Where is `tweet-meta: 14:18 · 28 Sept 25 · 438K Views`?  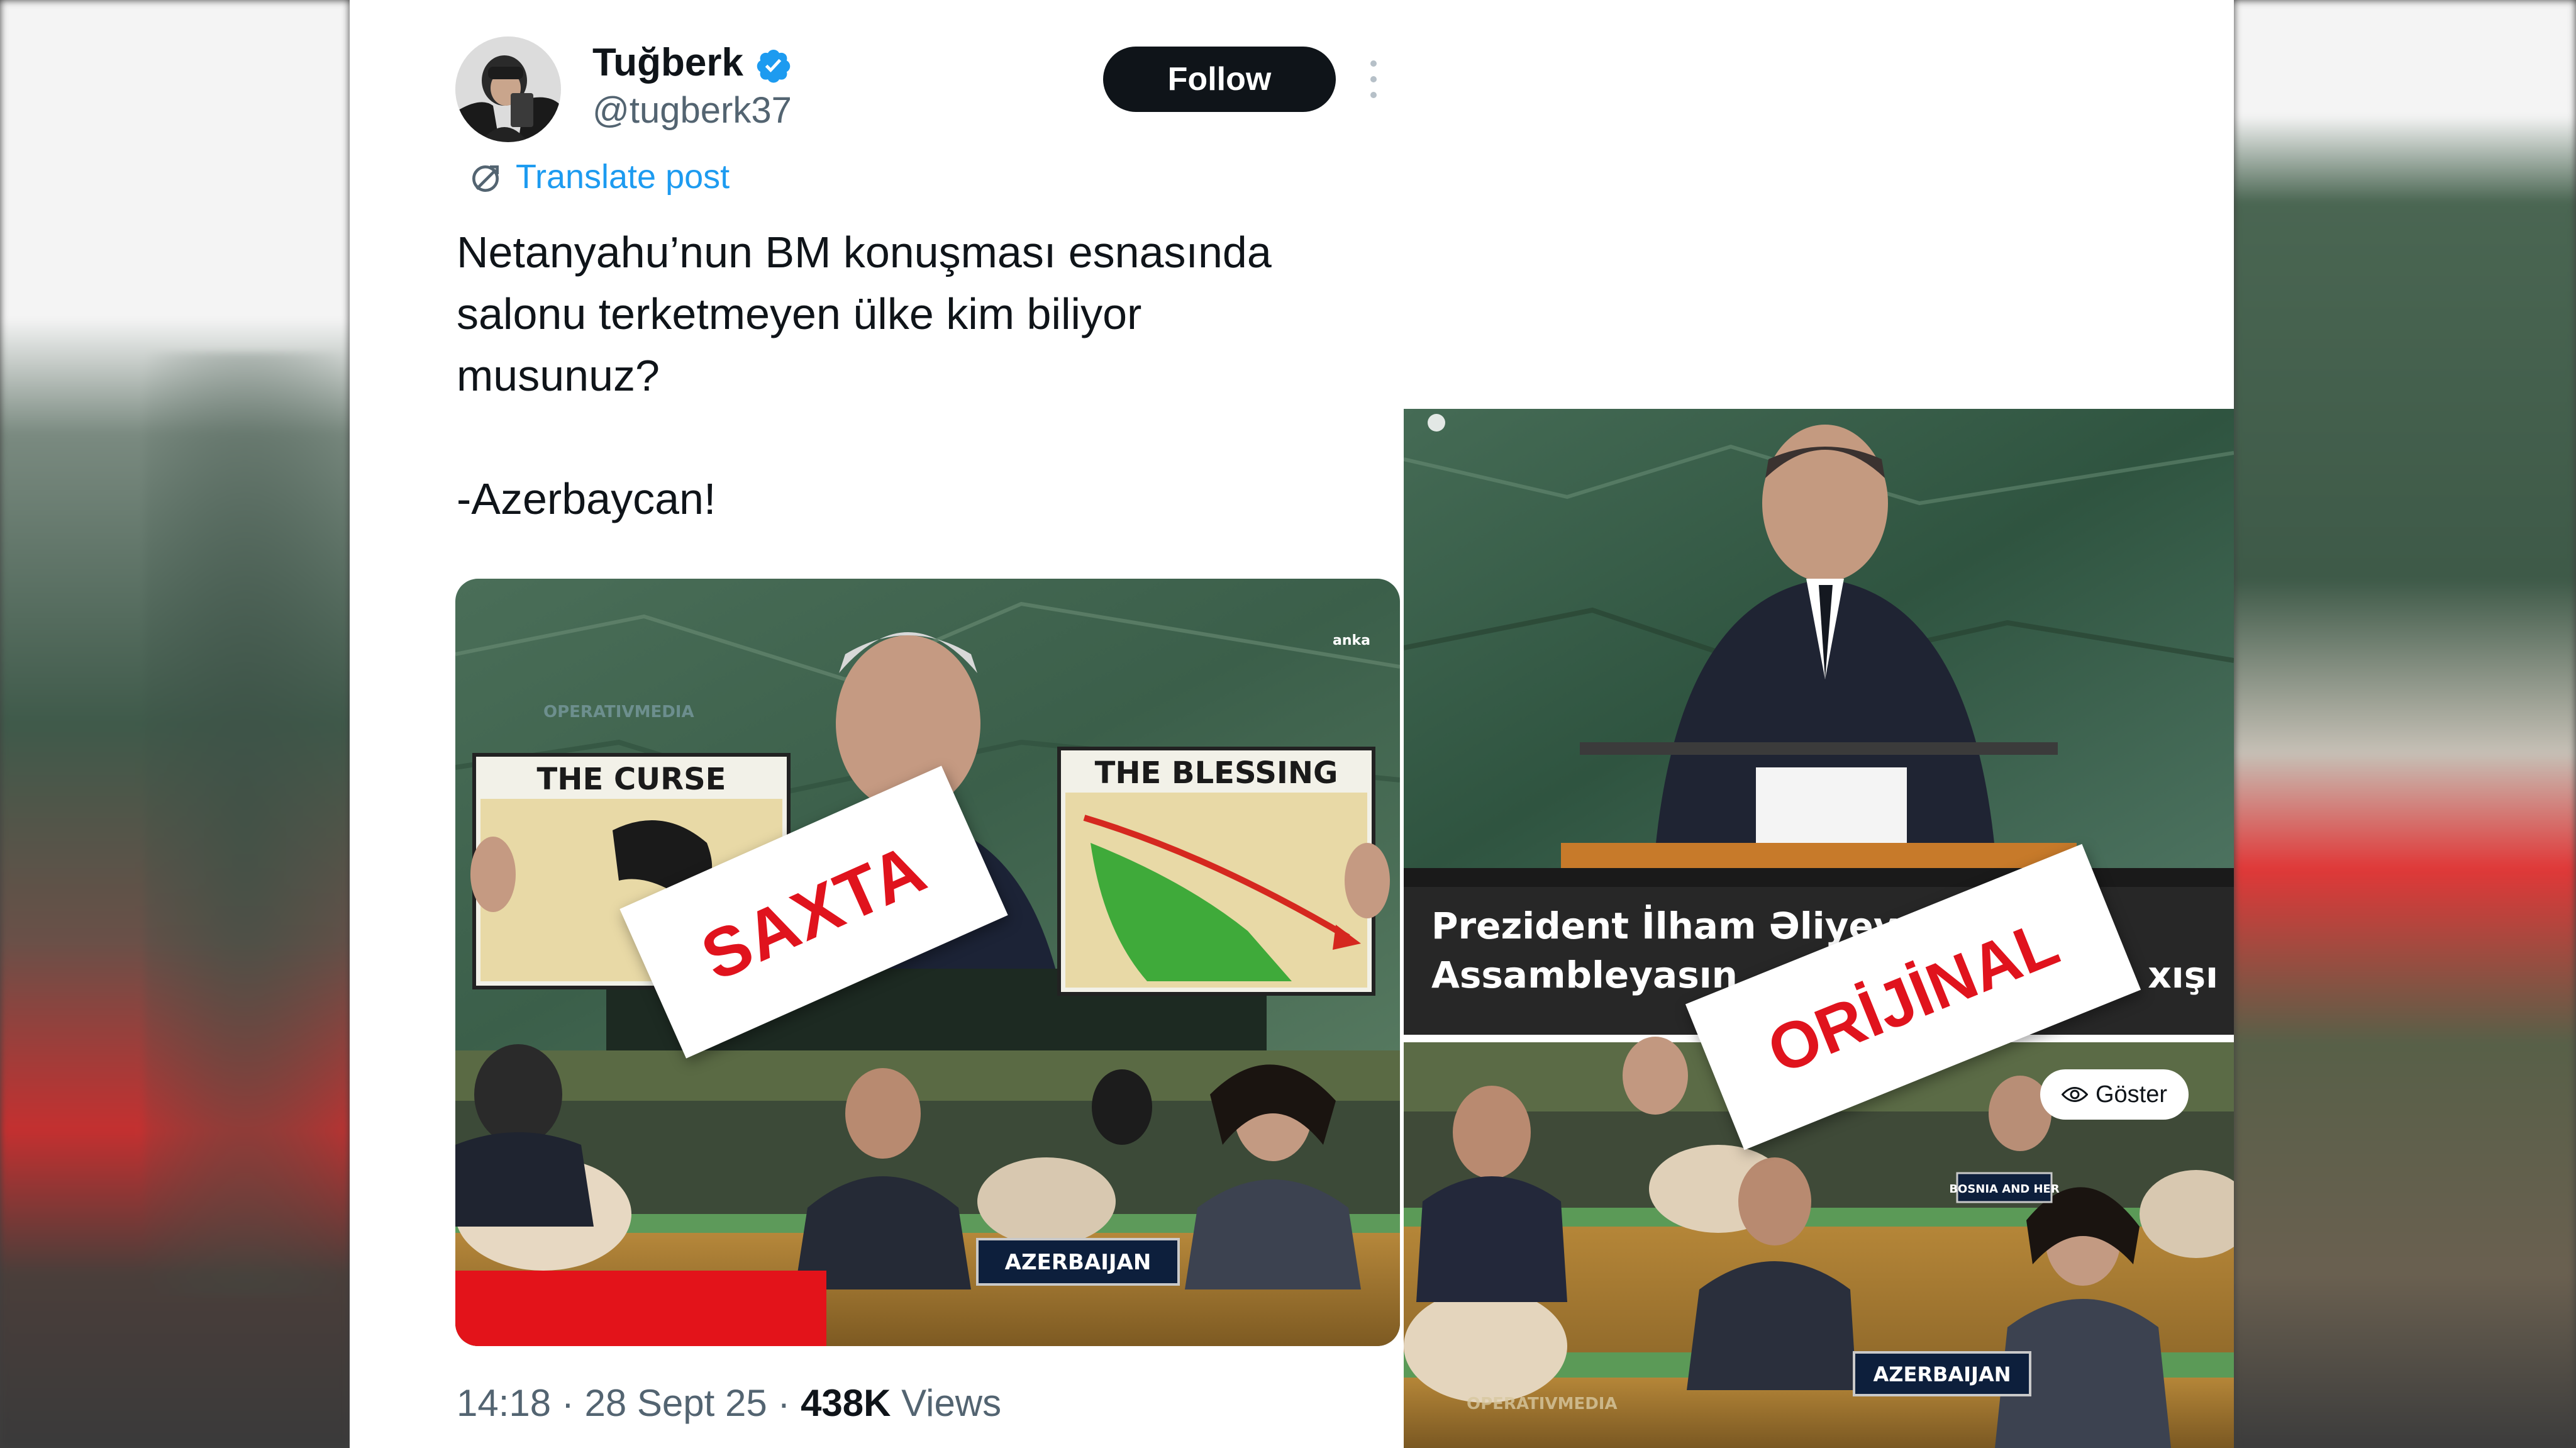 tweet-meta: 14:18 · 28 Sept 25 · 438K Views is located at coordinates (729, 1403).